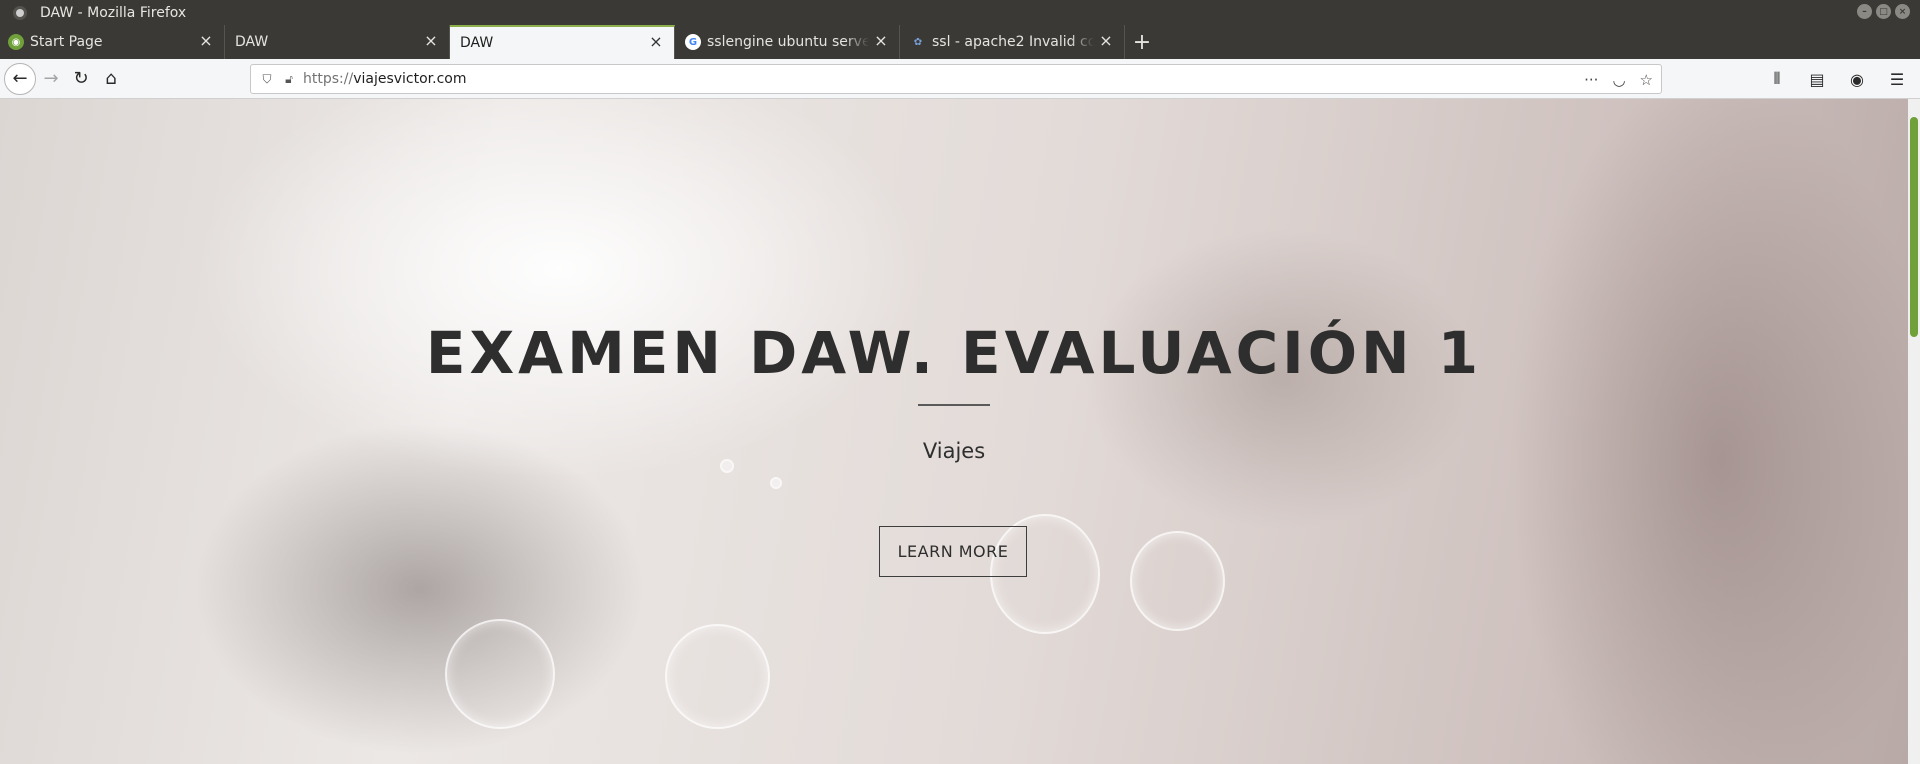 This screenshot has height=764, width=1920. I want to click on account-icon: ◉, so click(1857, 79).